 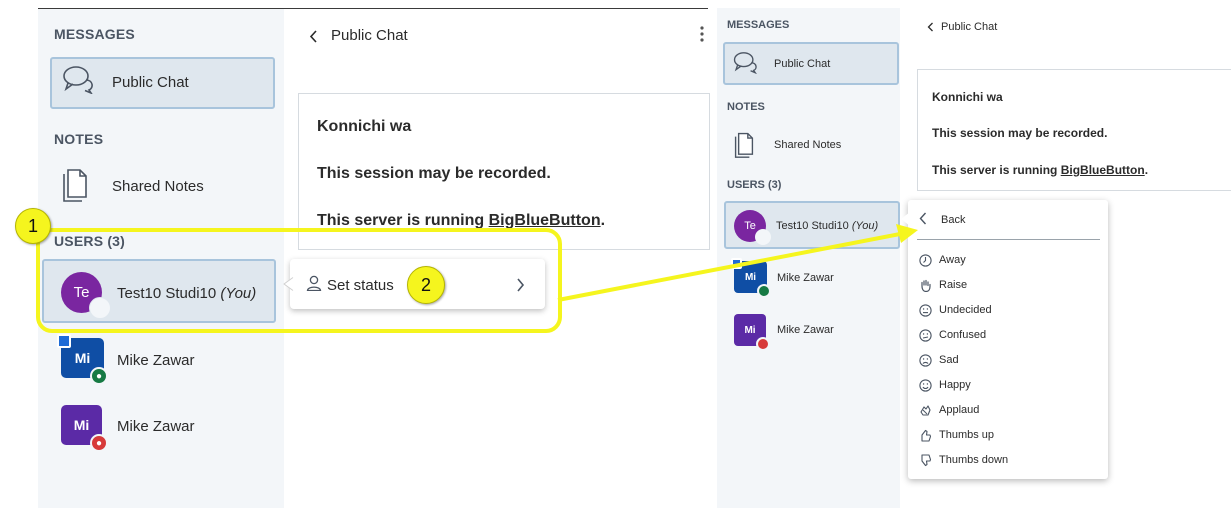 I want to click on highlight-frame, so click(x=299, y=280).